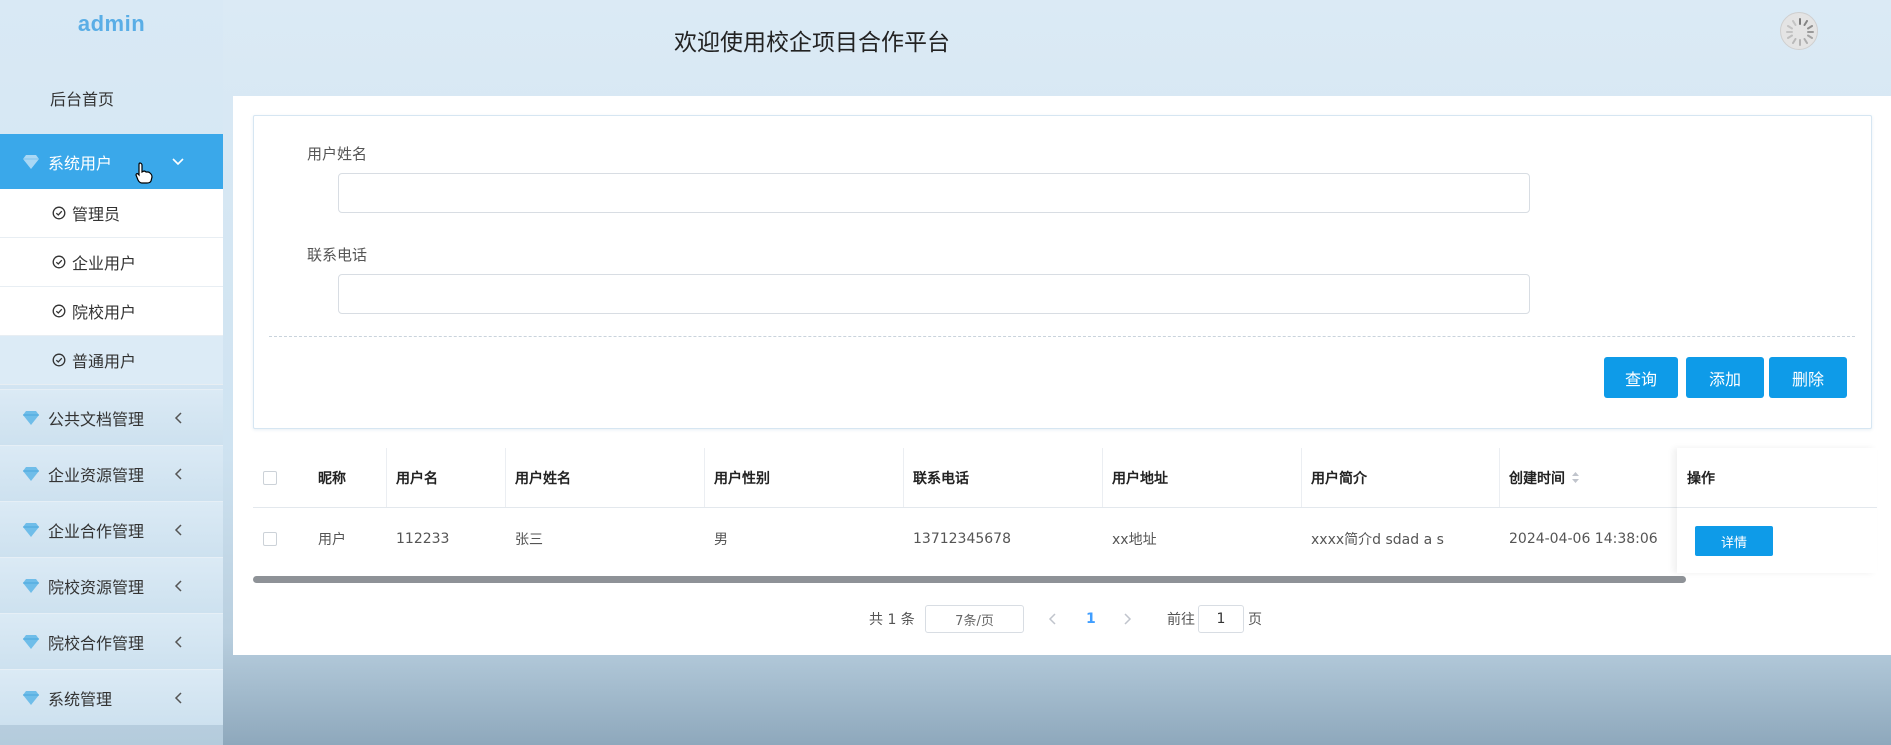 This screenshot has height=745, width=1891. Describe the element at coordinates (969, 579) in the screenshot. I see `horizontal-scrollbar` at that location.